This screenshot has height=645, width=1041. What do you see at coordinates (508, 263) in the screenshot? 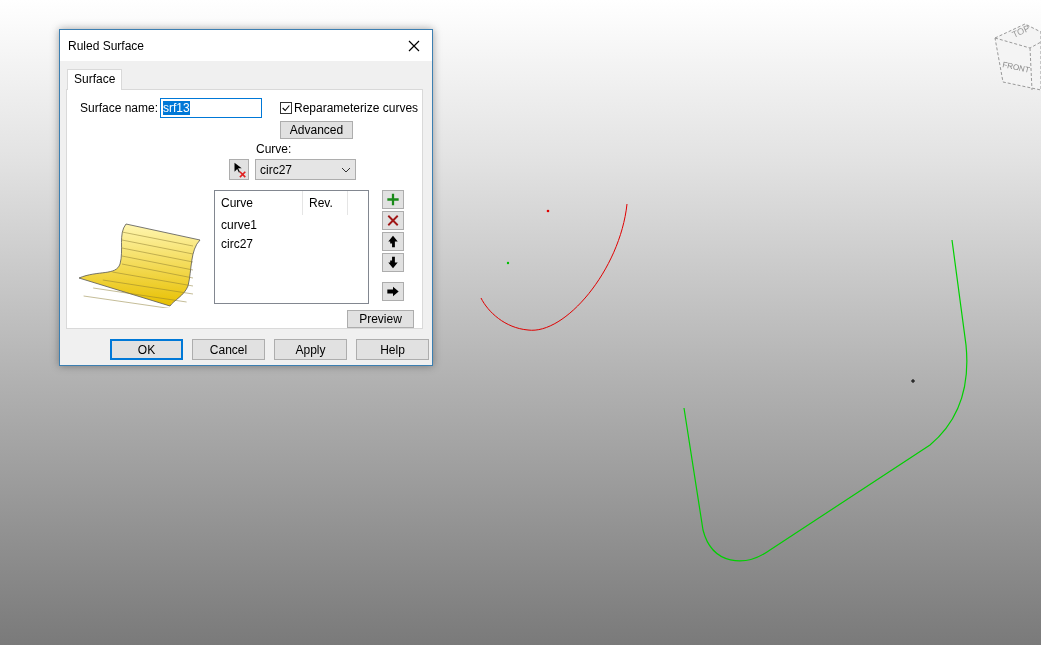
I see `center-point` at bounding box center [508, 263].